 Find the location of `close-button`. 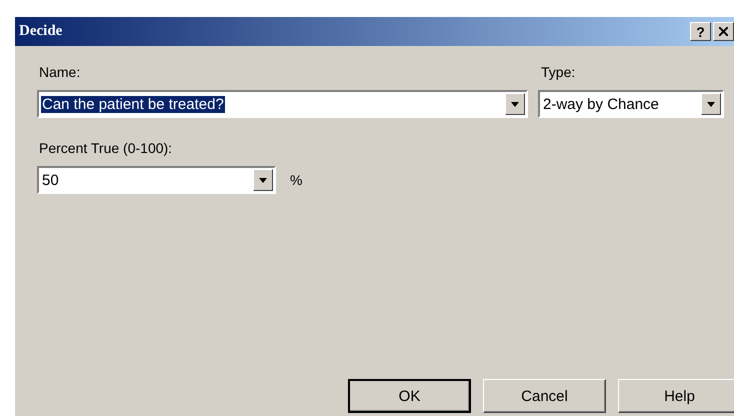

close-button is located at coordinates (723, 31).